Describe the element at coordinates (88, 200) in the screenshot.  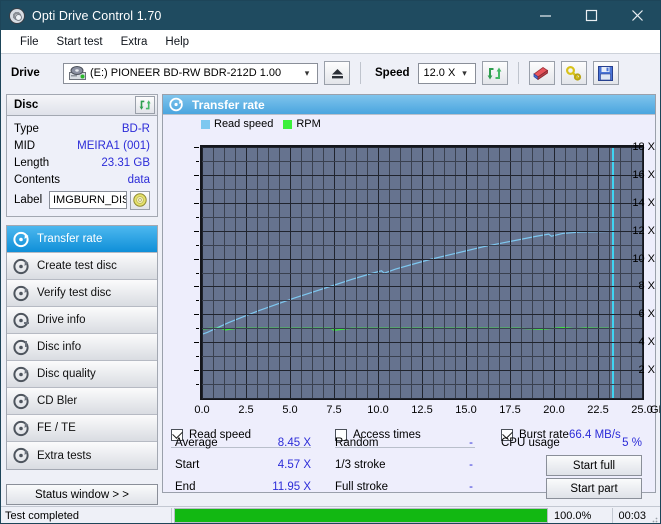
I see `disc-label-input: IMGBURN_DIS` at that location.